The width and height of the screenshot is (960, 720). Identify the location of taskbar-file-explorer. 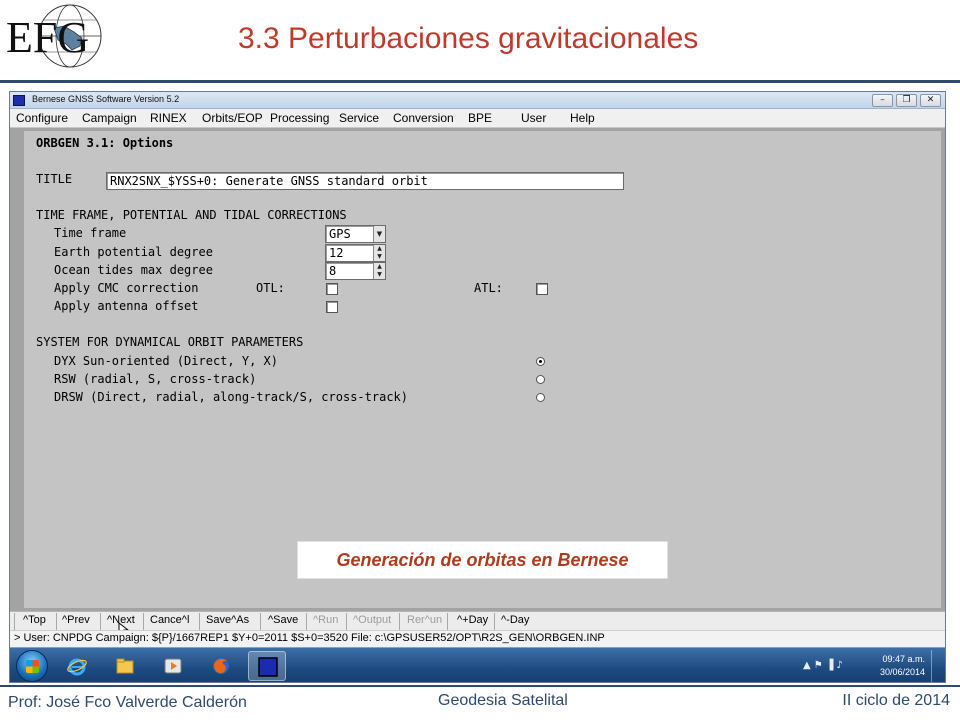
(125, 666).